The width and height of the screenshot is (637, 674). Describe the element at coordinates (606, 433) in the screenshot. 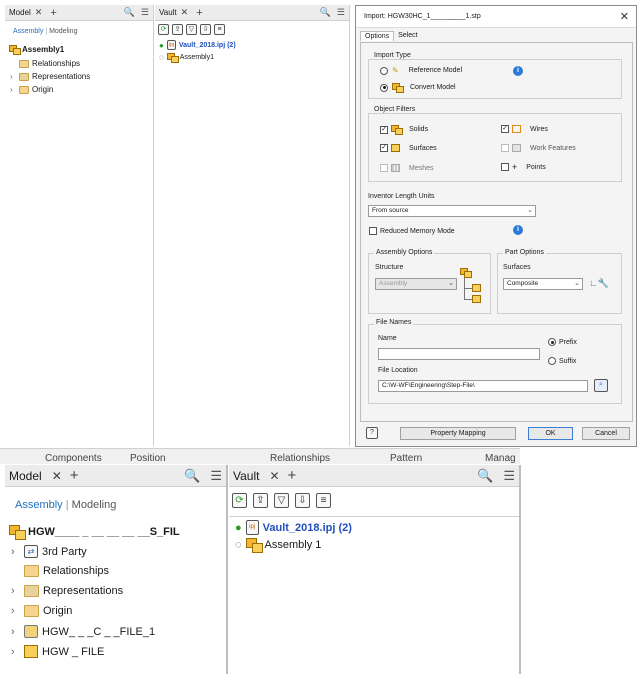

I see `cancel-button: Cancel` at that location.